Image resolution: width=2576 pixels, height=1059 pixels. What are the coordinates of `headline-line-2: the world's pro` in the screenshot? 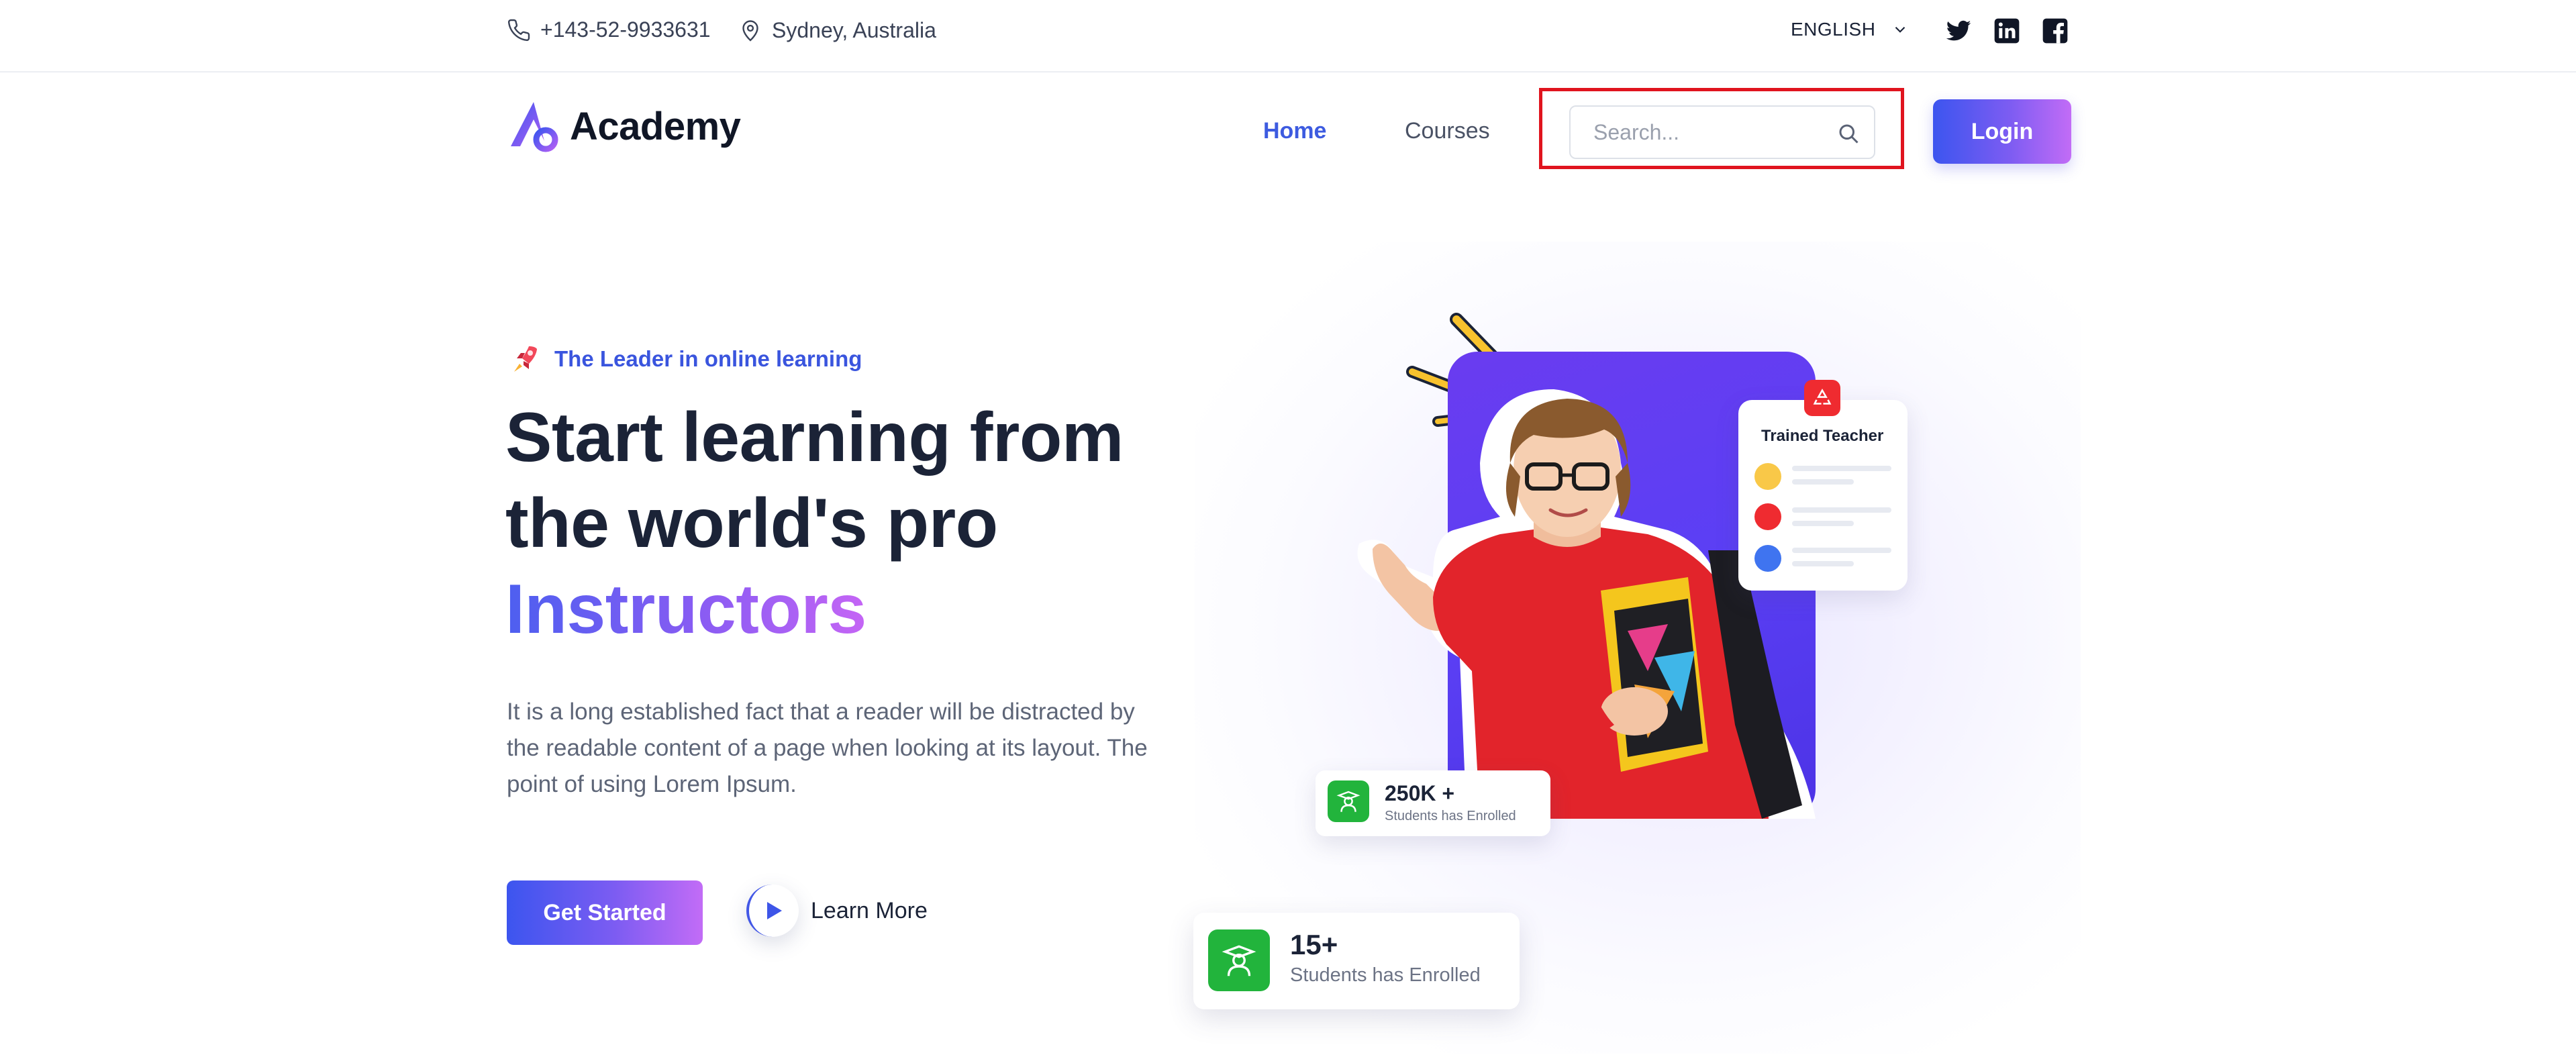 It's located at (751, 523).